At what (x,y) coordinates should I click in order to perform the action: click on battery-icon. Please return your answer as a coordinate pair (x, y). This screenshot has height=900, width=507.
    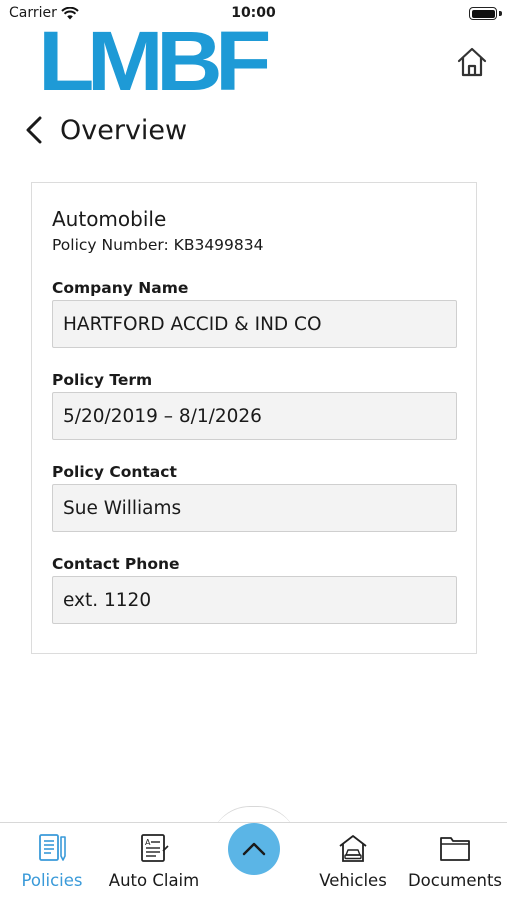
    Looking at the image, I should click on (483, 13).